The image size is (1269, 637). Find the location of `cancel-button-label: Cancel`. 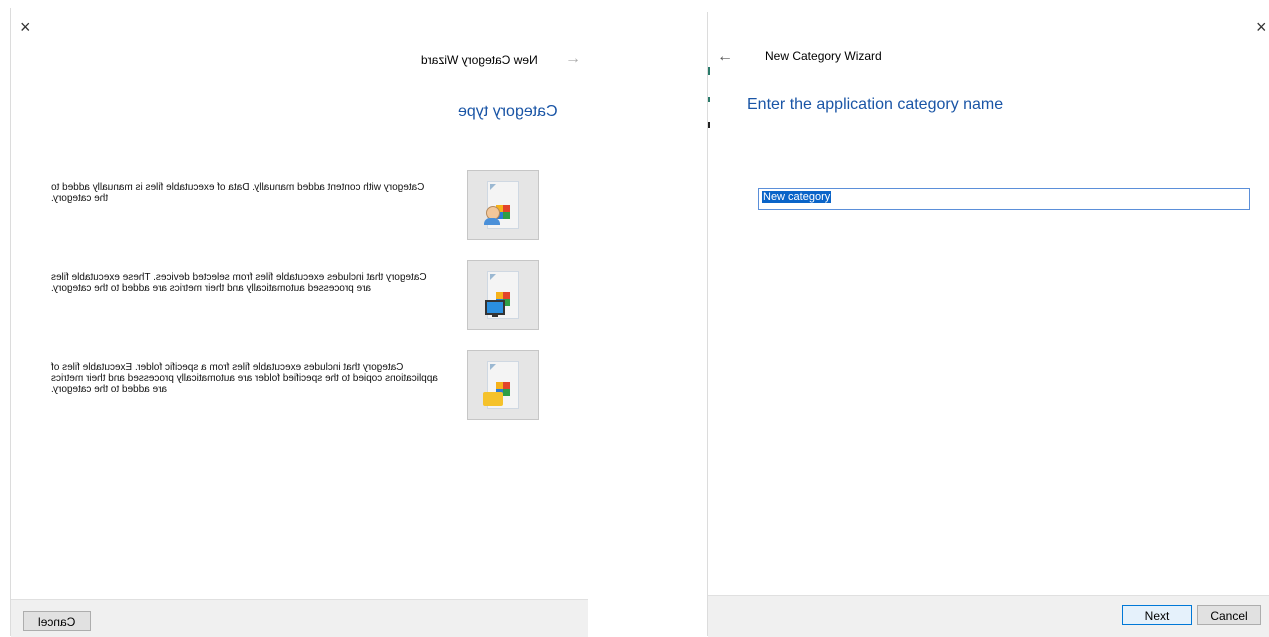

cancel-button-label: Cancel is located at coordinates (57, 622).